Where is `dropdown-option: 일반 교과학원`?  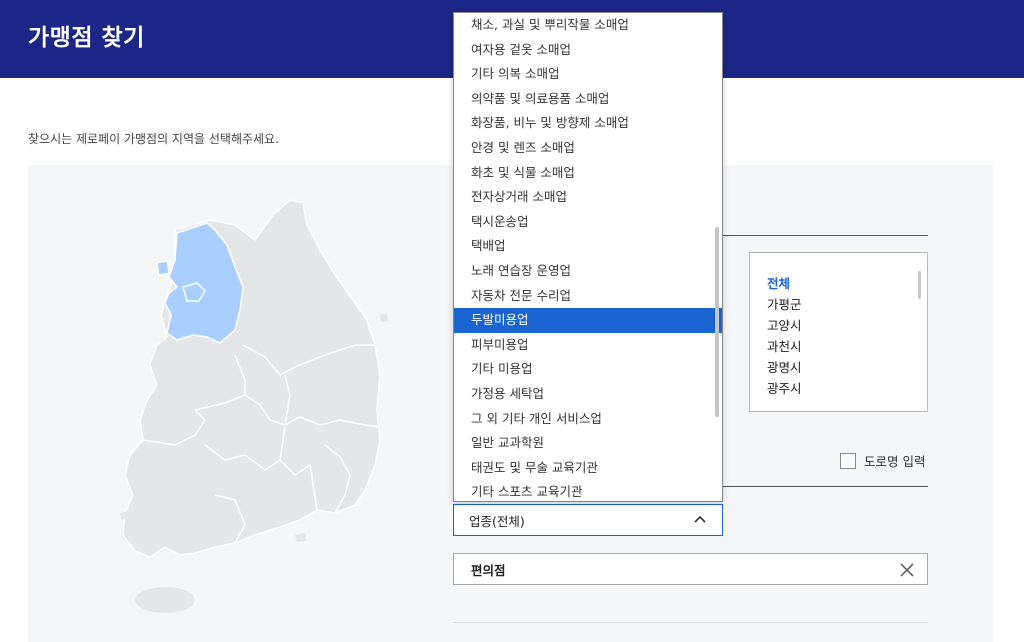
dropdown-option: 일반 교과학원 is located at coordinates (588, 443).